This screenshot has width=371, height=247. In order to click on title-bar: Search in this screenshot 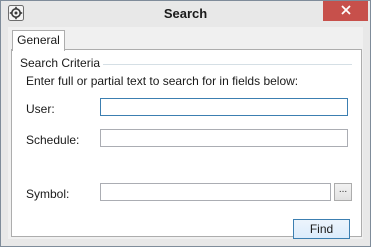, I will do `click(185, 14)`.